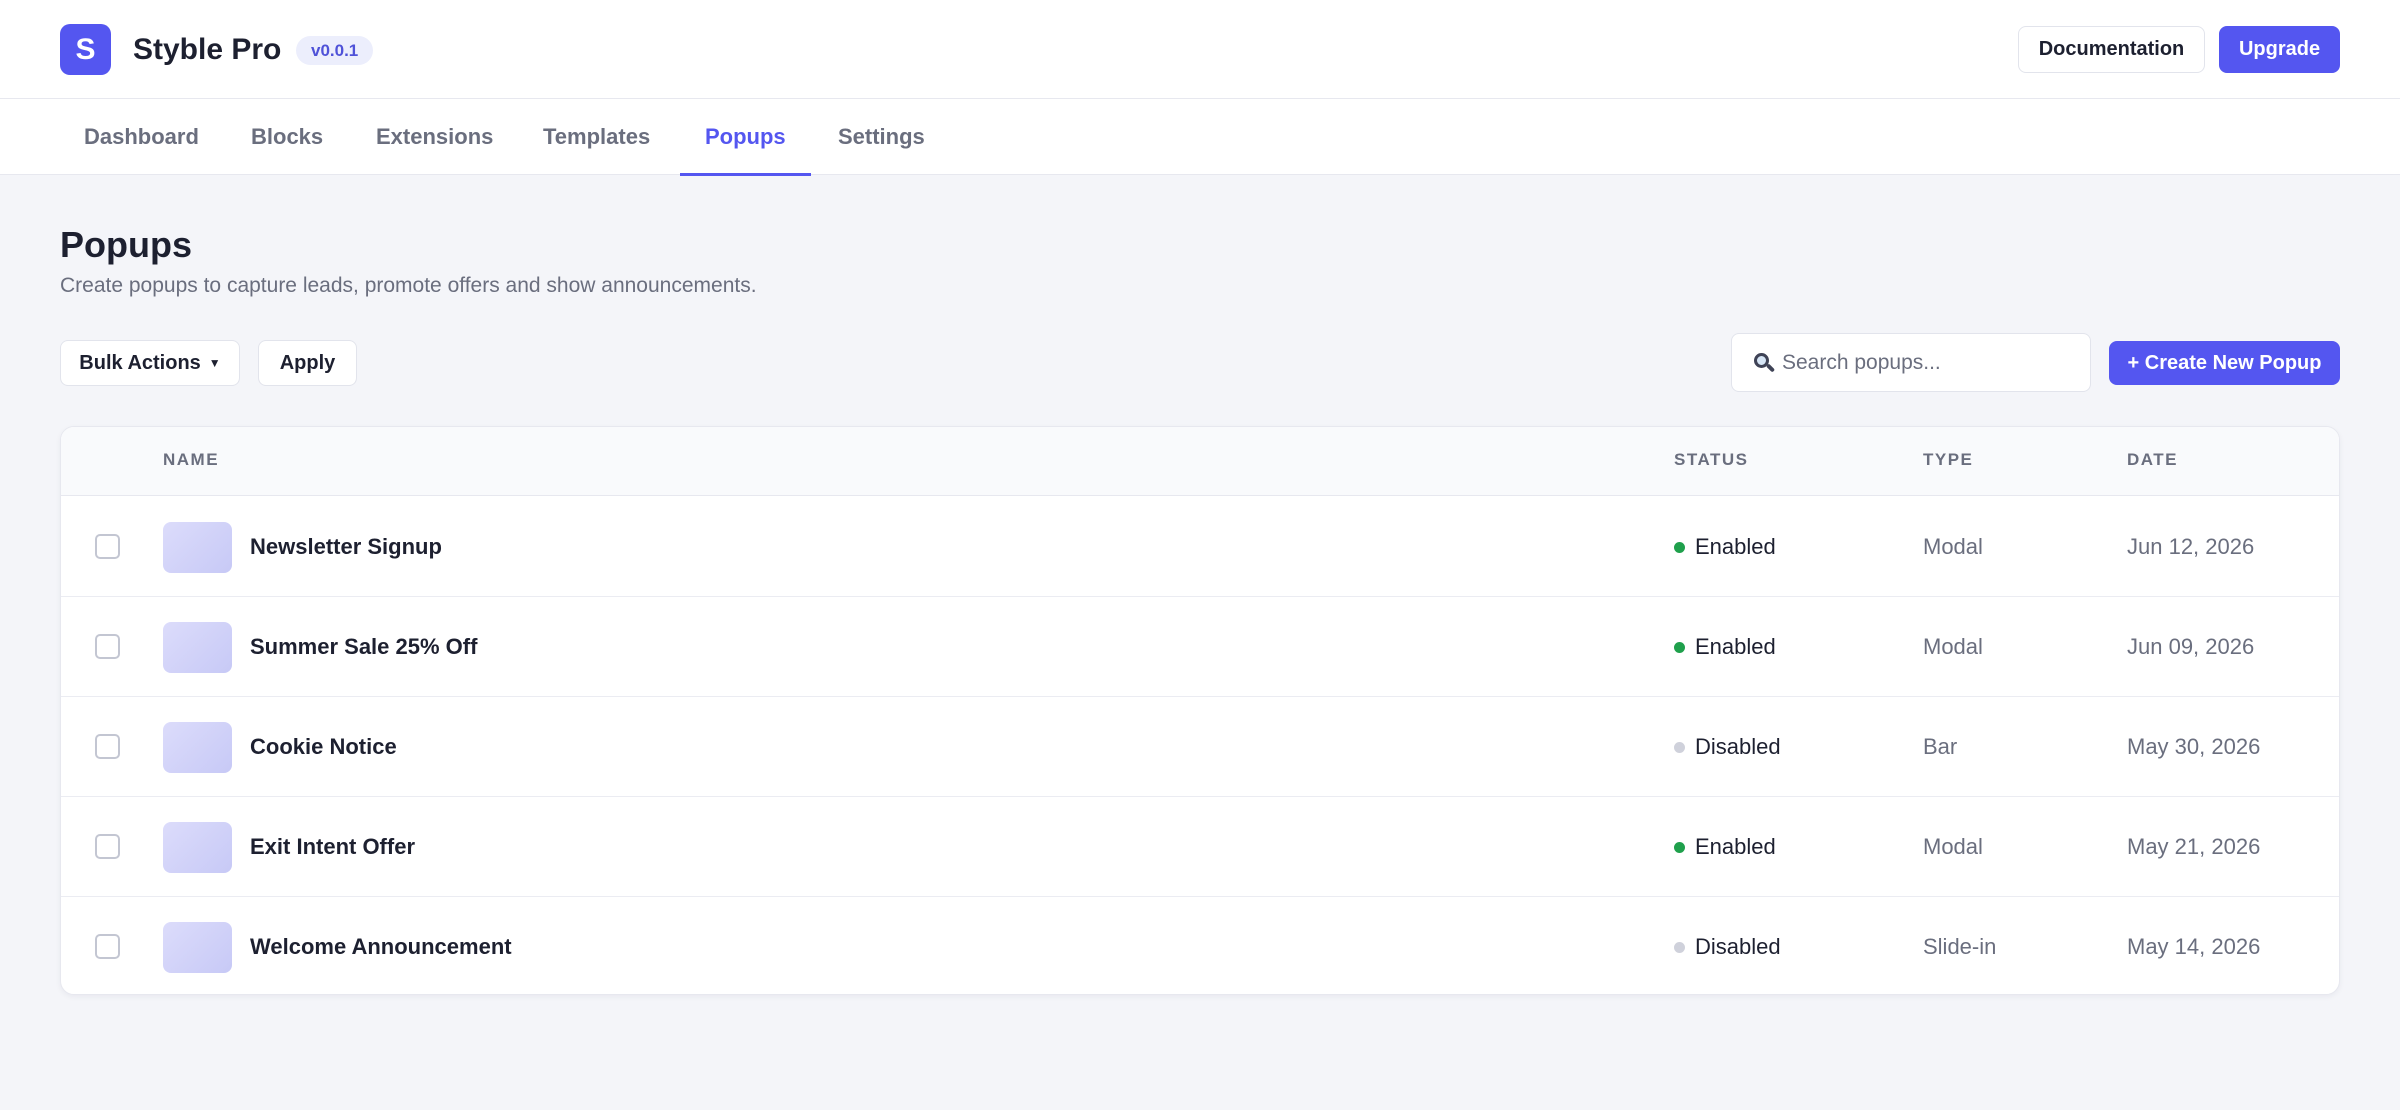  Describe the element at coordinates (1200, 461) in the screenshot. I see `table-header: NAME STATUS TYPE DATE` at that location.